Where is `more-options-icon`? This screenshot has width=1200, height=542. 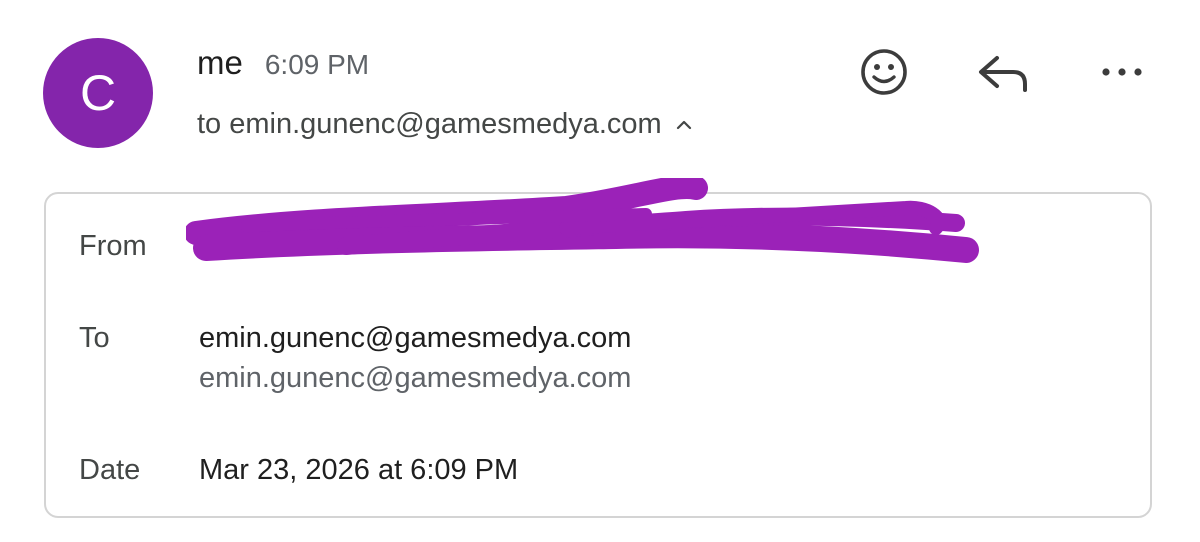
more-options-icon is located at coordinates (1122, 72).